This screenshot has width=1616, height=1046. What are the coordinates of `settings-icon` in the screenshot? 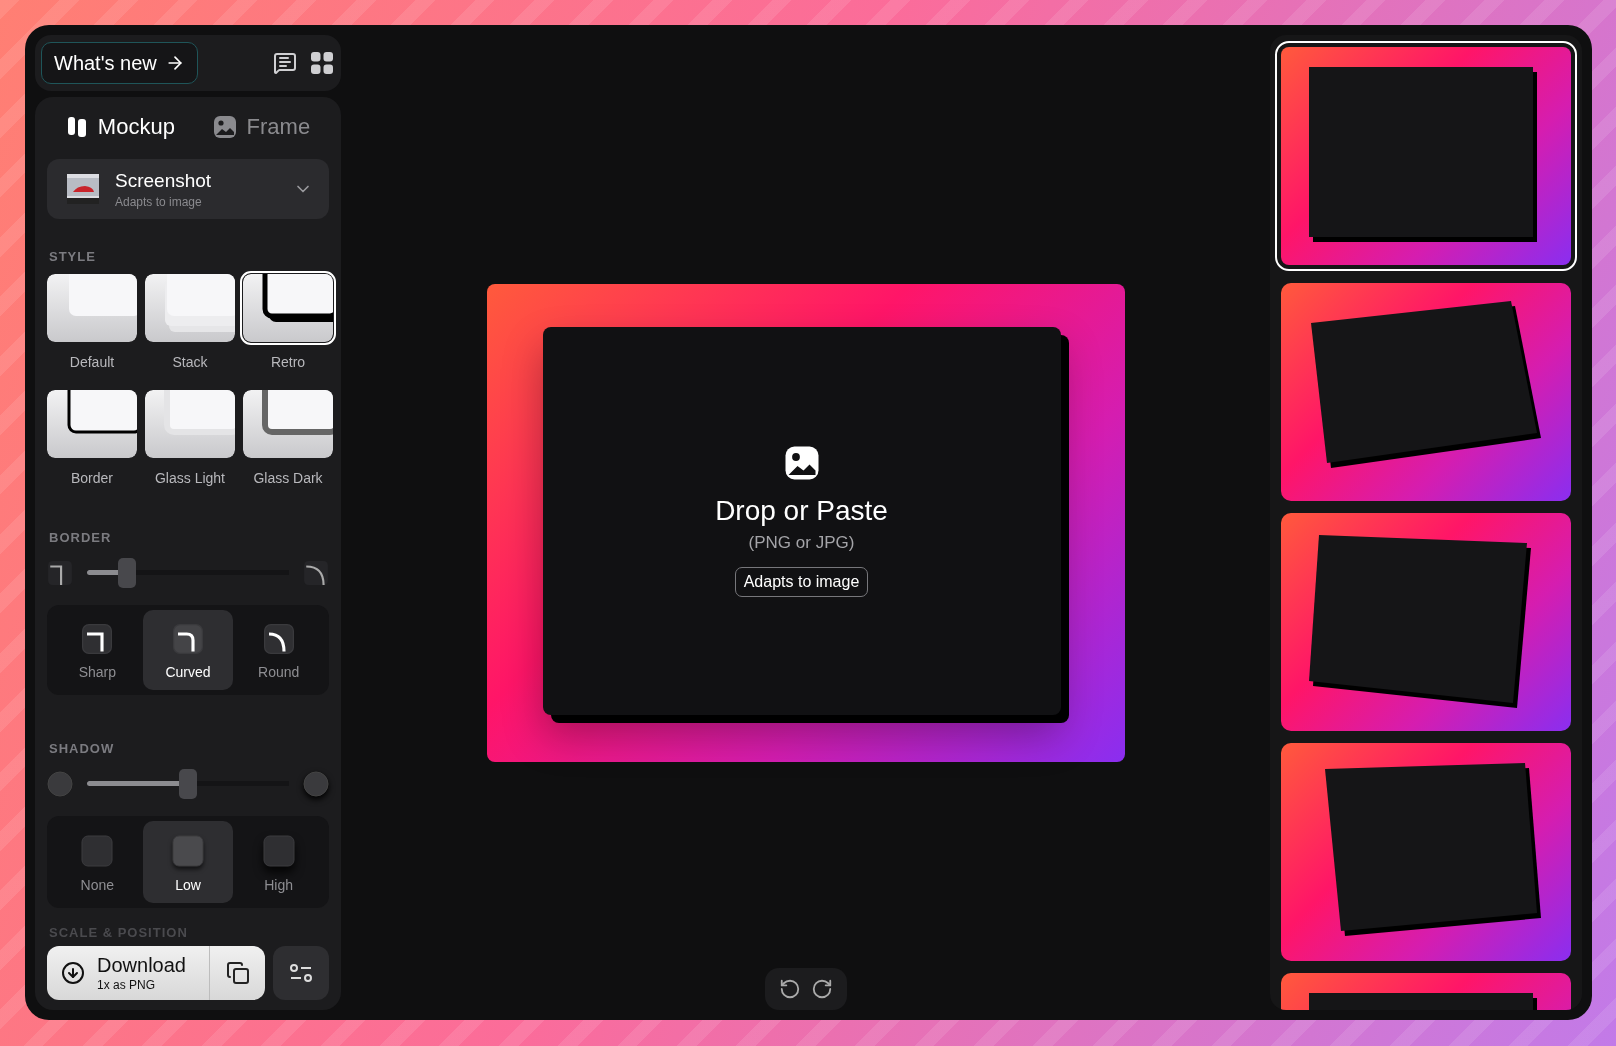 It's located at (301, 973).